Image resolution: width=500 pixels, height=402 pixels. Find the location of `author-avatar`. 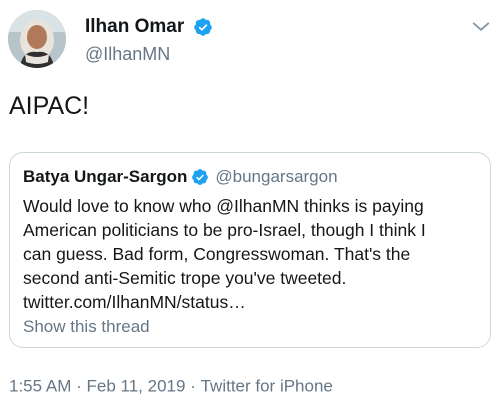

author-avatar is located at coordinates (37, 39).